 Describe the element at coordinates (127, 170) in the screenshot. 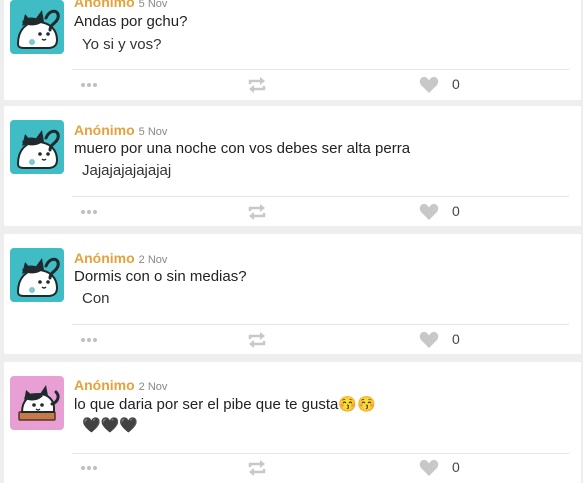

I see `post-answer: Jajajajajajajaj` at that location.